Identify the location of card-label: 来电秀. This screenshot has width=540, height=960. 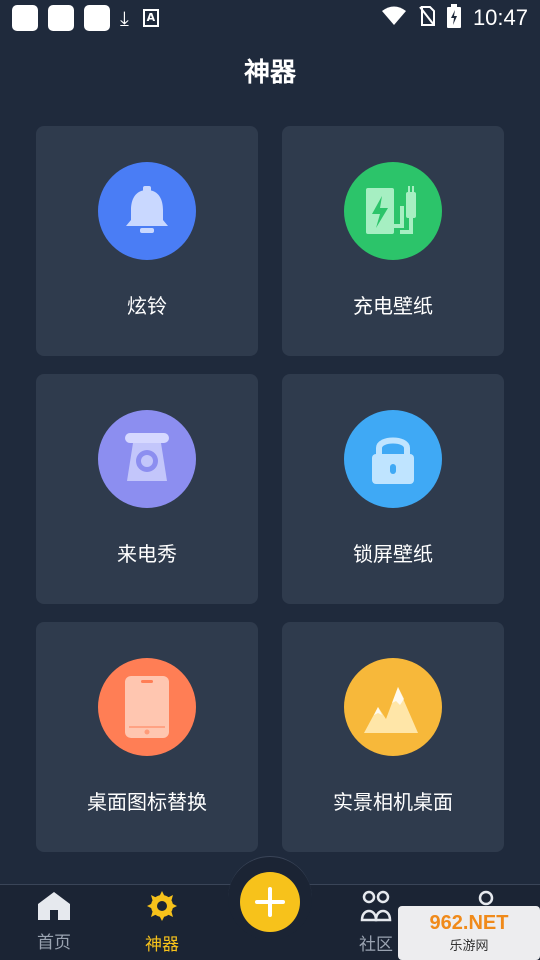
(147, 554).